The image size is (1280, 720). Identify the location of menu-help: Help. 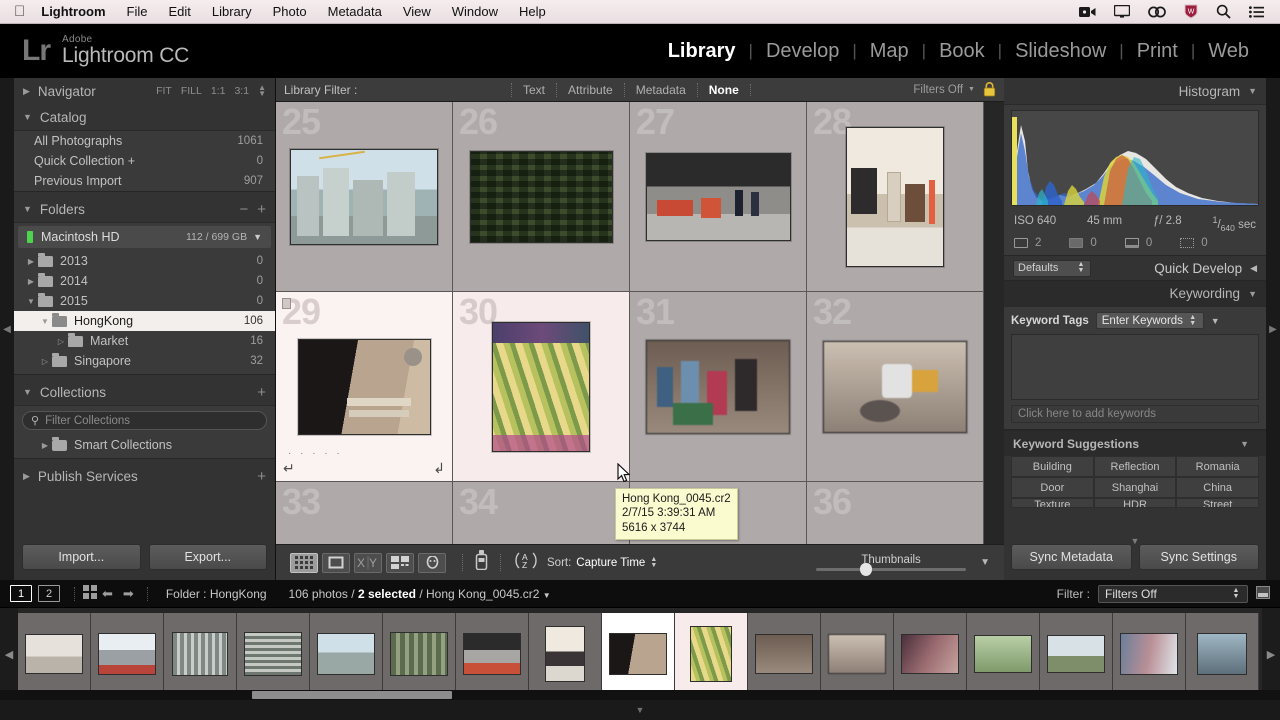
(532, 11).